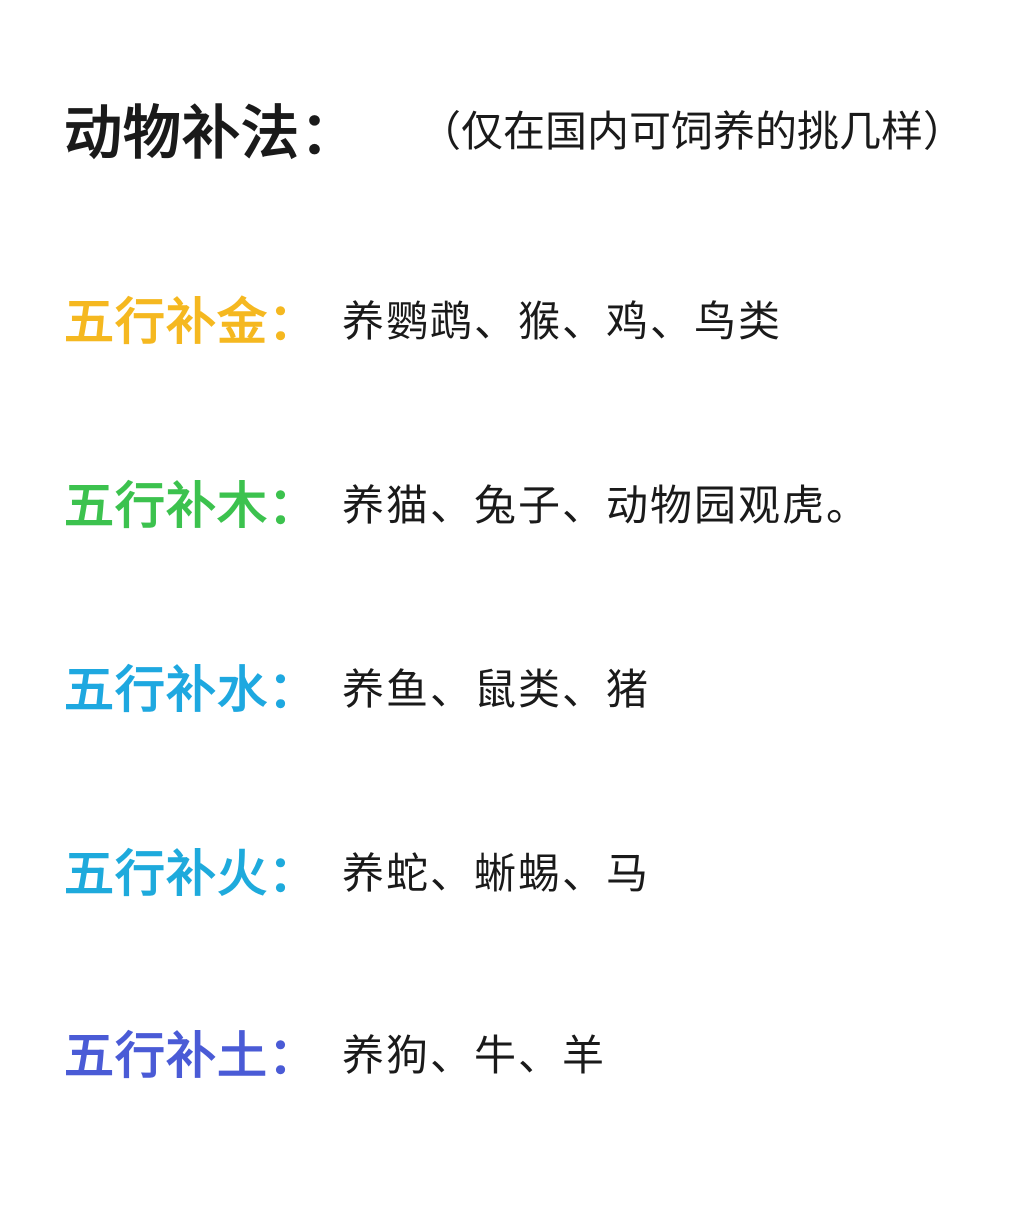 The width and height of the screenshot is (1027, 1216). What do you see at coordinates (474, 1055) in the screenshot?
I see `item-value: 养狗、牛、羊` at bounding box center [474, 1055].